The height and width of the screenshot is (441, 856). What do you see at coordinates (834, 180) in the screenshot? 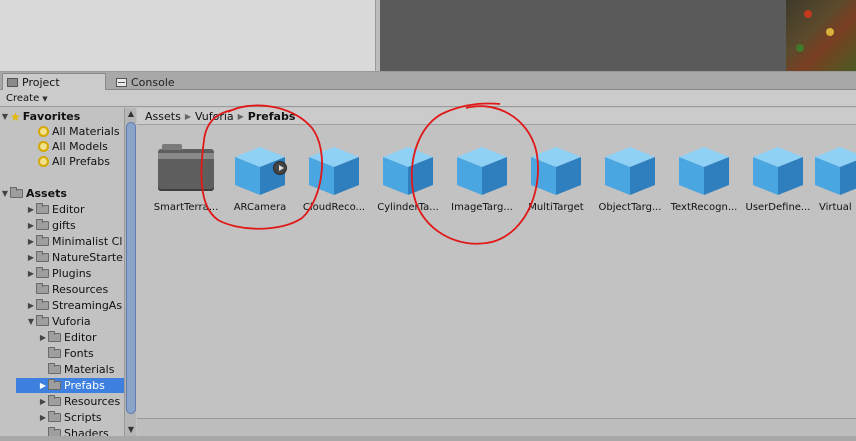
I see `asset-item-prefab: Virtual` at bounding box center [834, 180].